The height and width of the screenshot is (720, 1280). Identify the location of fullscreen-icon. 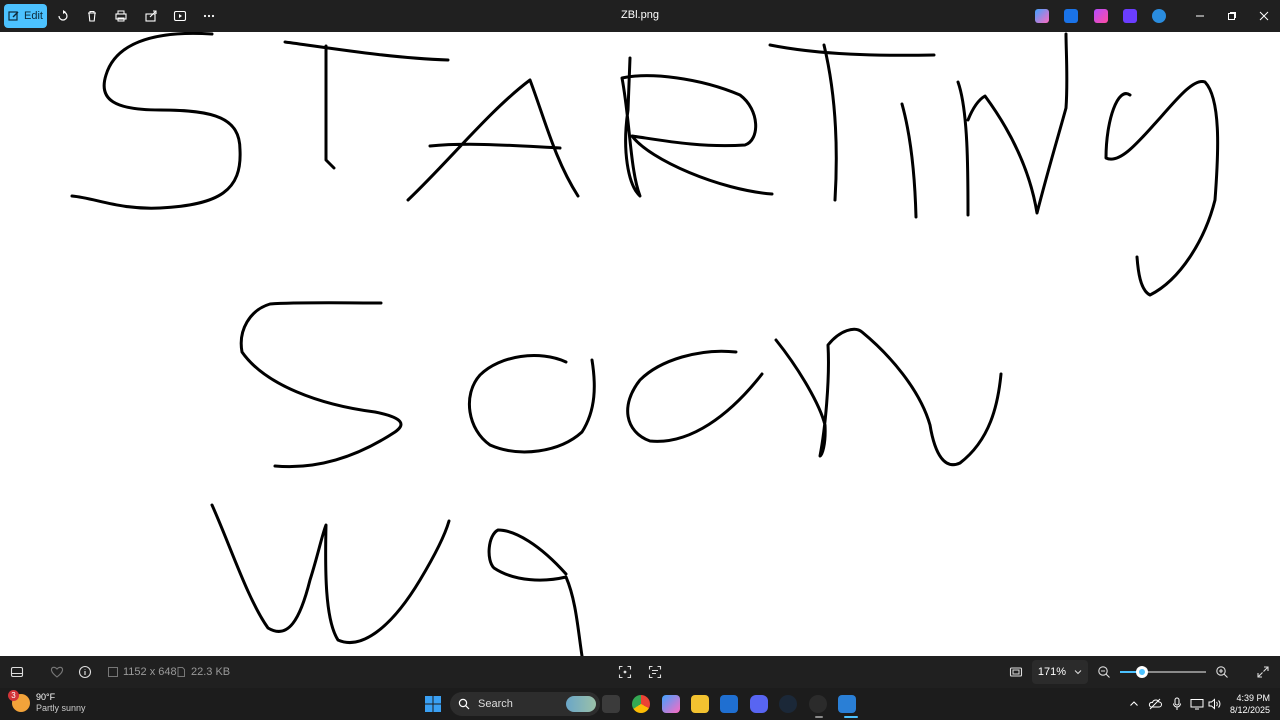
(1263, 672).